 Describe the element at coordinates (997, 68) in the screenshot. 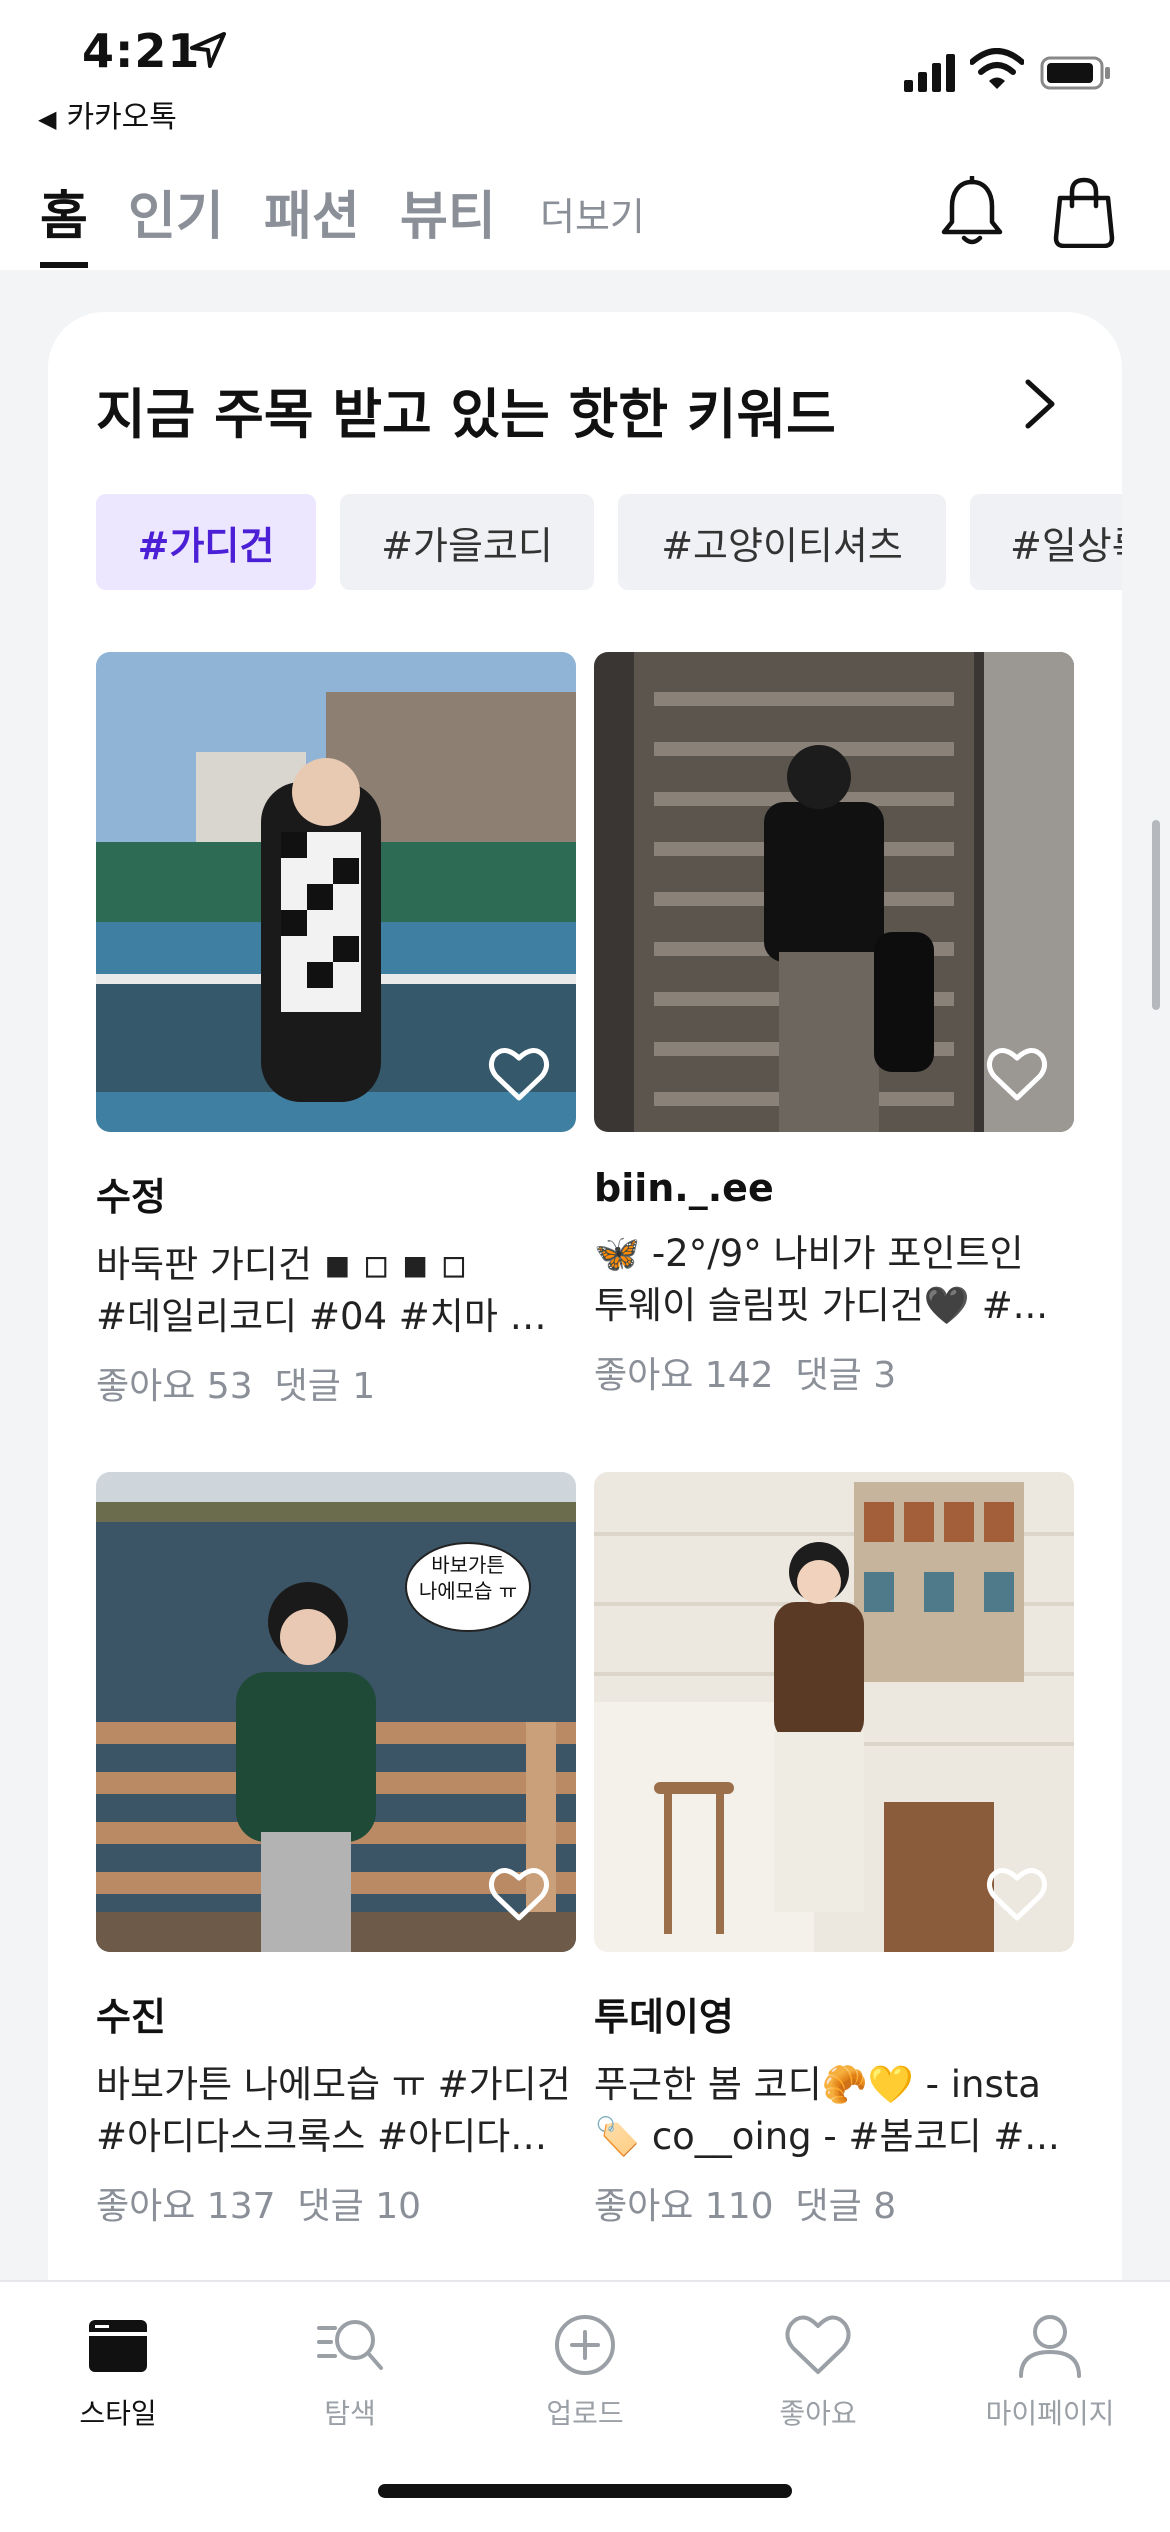

I see `wifi-icon` at that location.